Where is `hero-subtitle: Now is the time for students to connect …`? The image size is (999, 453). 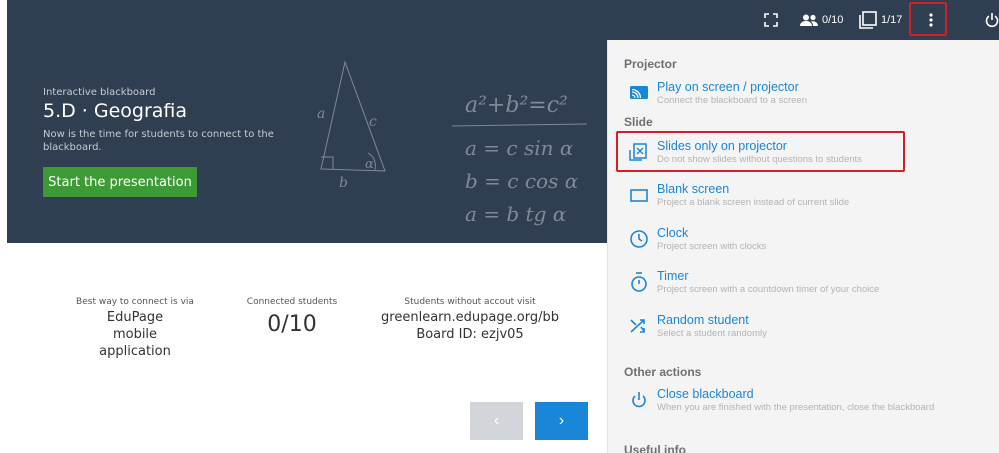 hero-subtitle: Now is the time for students to connect … is located at coordinates (158, 141).